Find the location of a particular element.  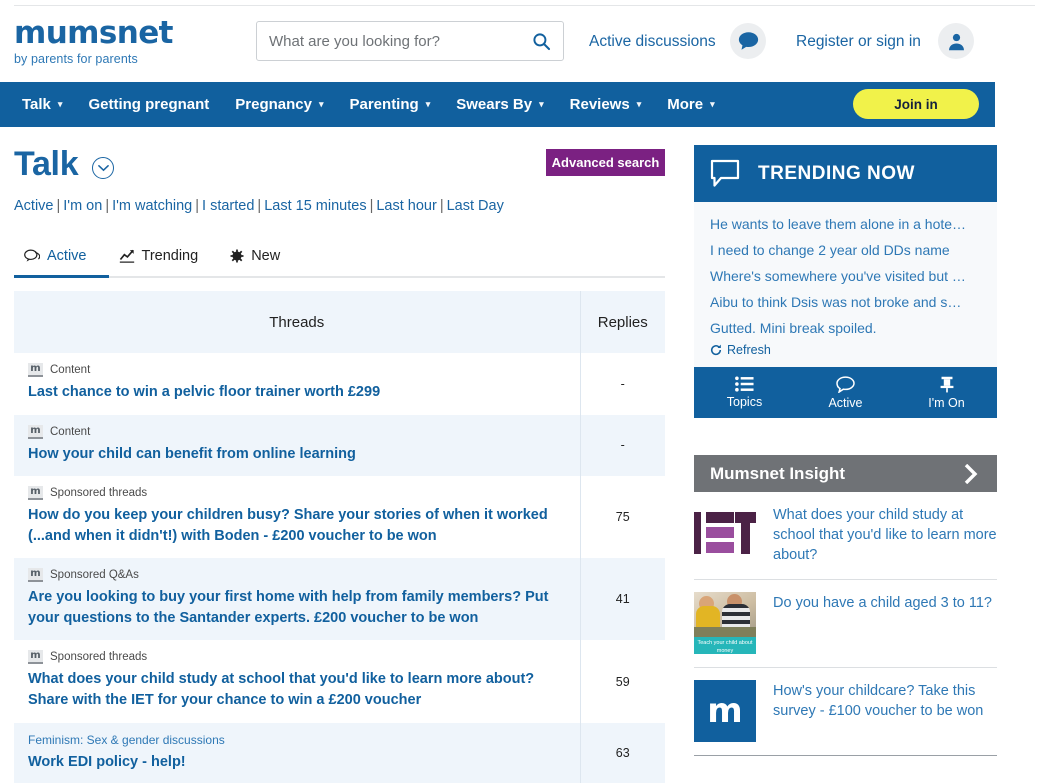

filter-last-15-minutes: Last 15 minutes is located at coordinates (315, 206).